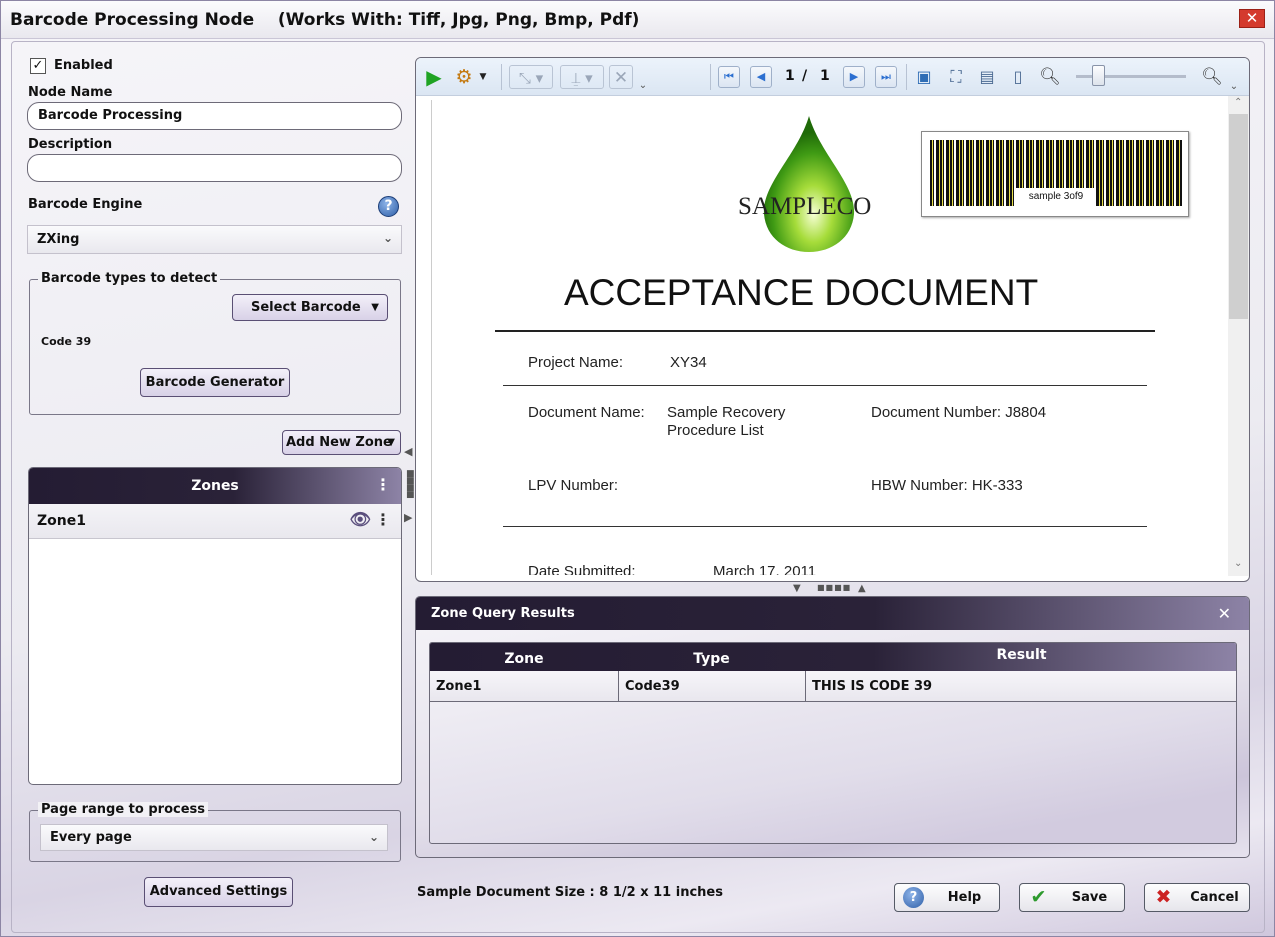 Image resolution: width=1275 pixels, height=937 pixels. I want to click on expand-up-icon: ▲, so click(862, 588).